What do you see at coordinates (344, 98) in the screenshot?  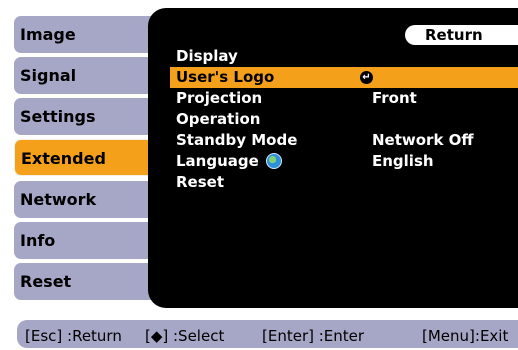 I see `menu-item-projection: Projection Front` at bounding box center [344, 98].